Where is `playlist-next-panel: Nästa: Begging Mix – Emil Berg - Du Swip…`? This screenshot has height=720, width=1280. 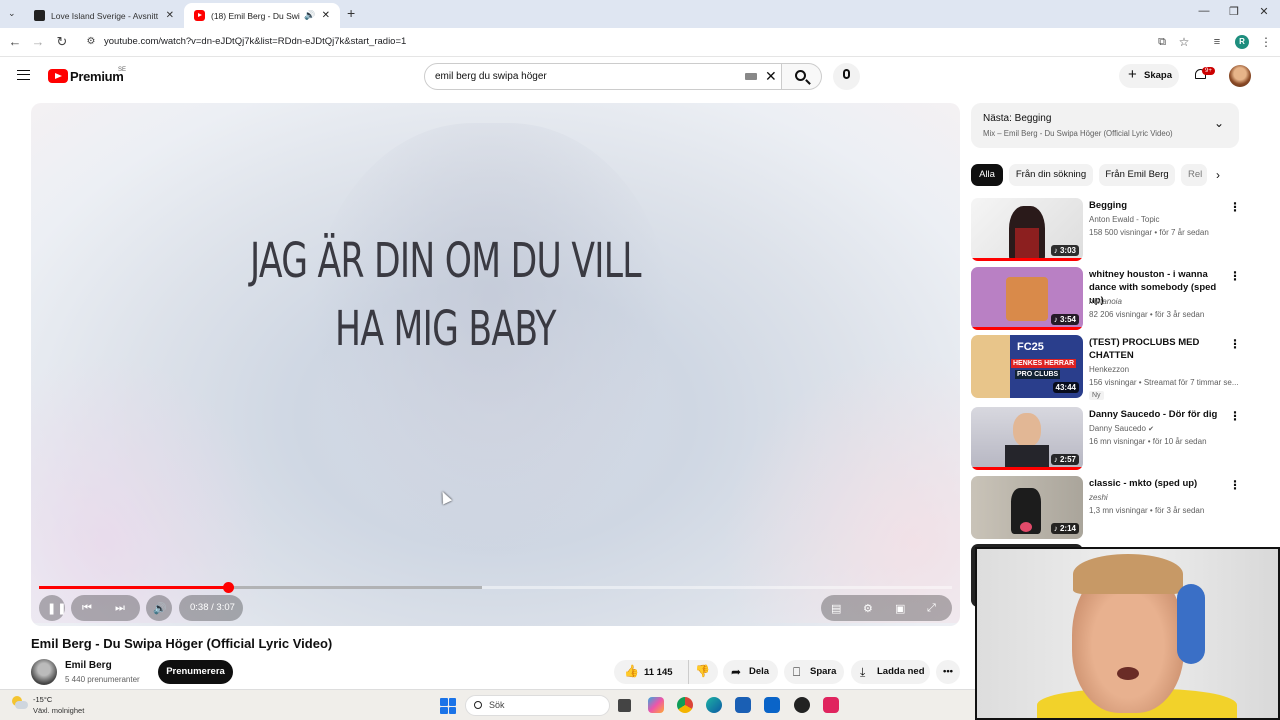 playlist-next-panel: Nästa: Begging Mix – Emil Berg - Du Swip… is located at coordinates (1105, 125).